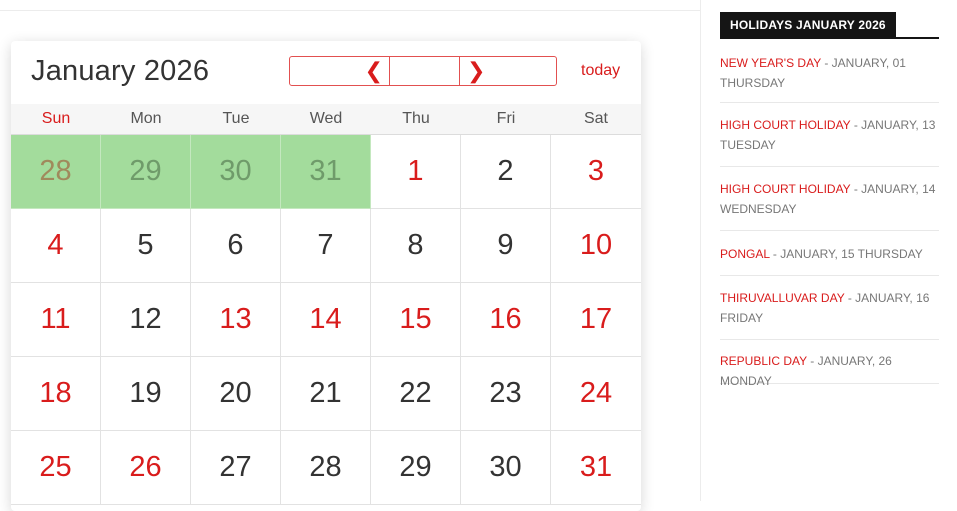 This screenshot has height=511, width=957. I want to click on day-cell: 1, so click(416, 172).